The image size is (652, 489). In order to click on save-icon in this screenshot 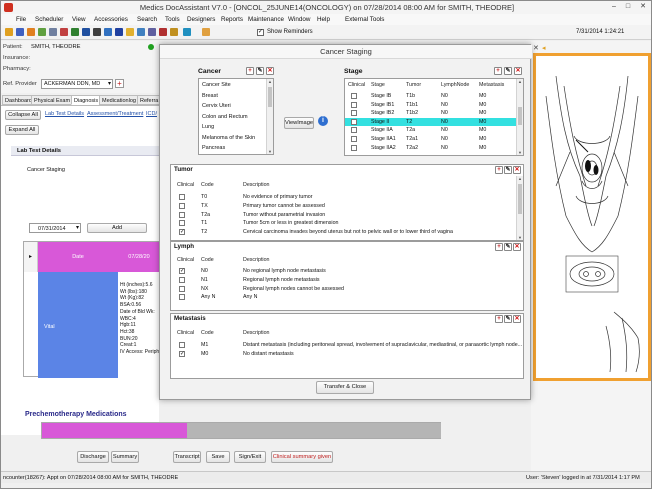, I will do `click(42, 32)`.